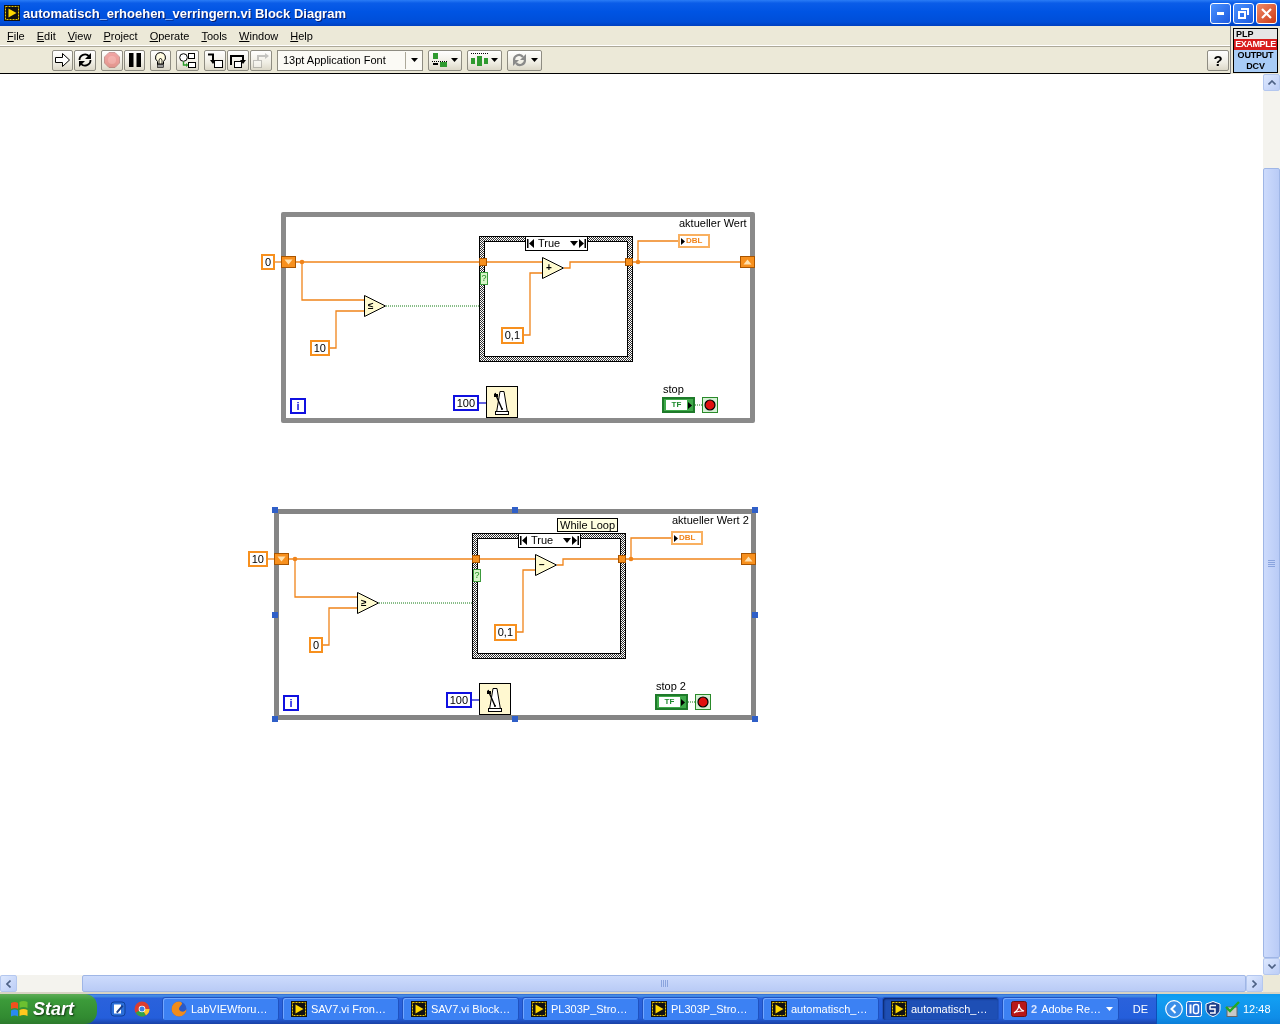 The height and width of the screenshot is (1024, 1280). What do you see at coordinates (215, 60) in the screenshot?
I see `step-into-button` at bounding box center [215, 60].